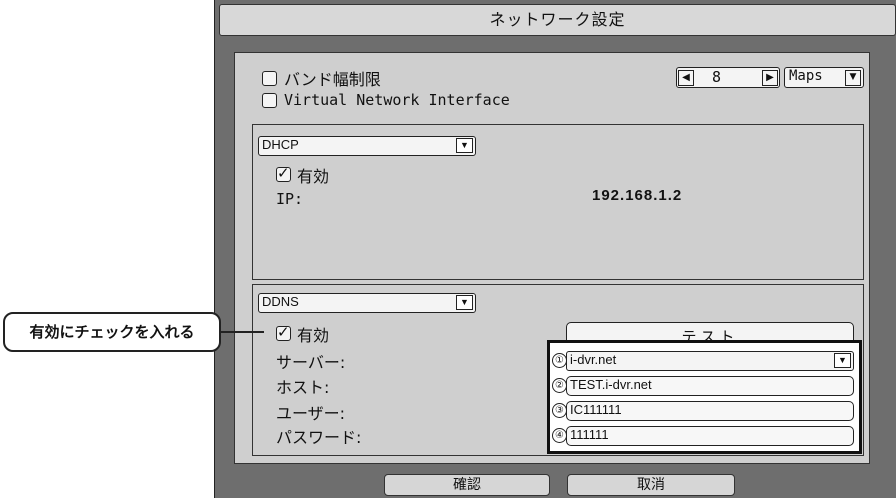  I want to click on dialog-title: ネットワーク設定, so click(557, 20).